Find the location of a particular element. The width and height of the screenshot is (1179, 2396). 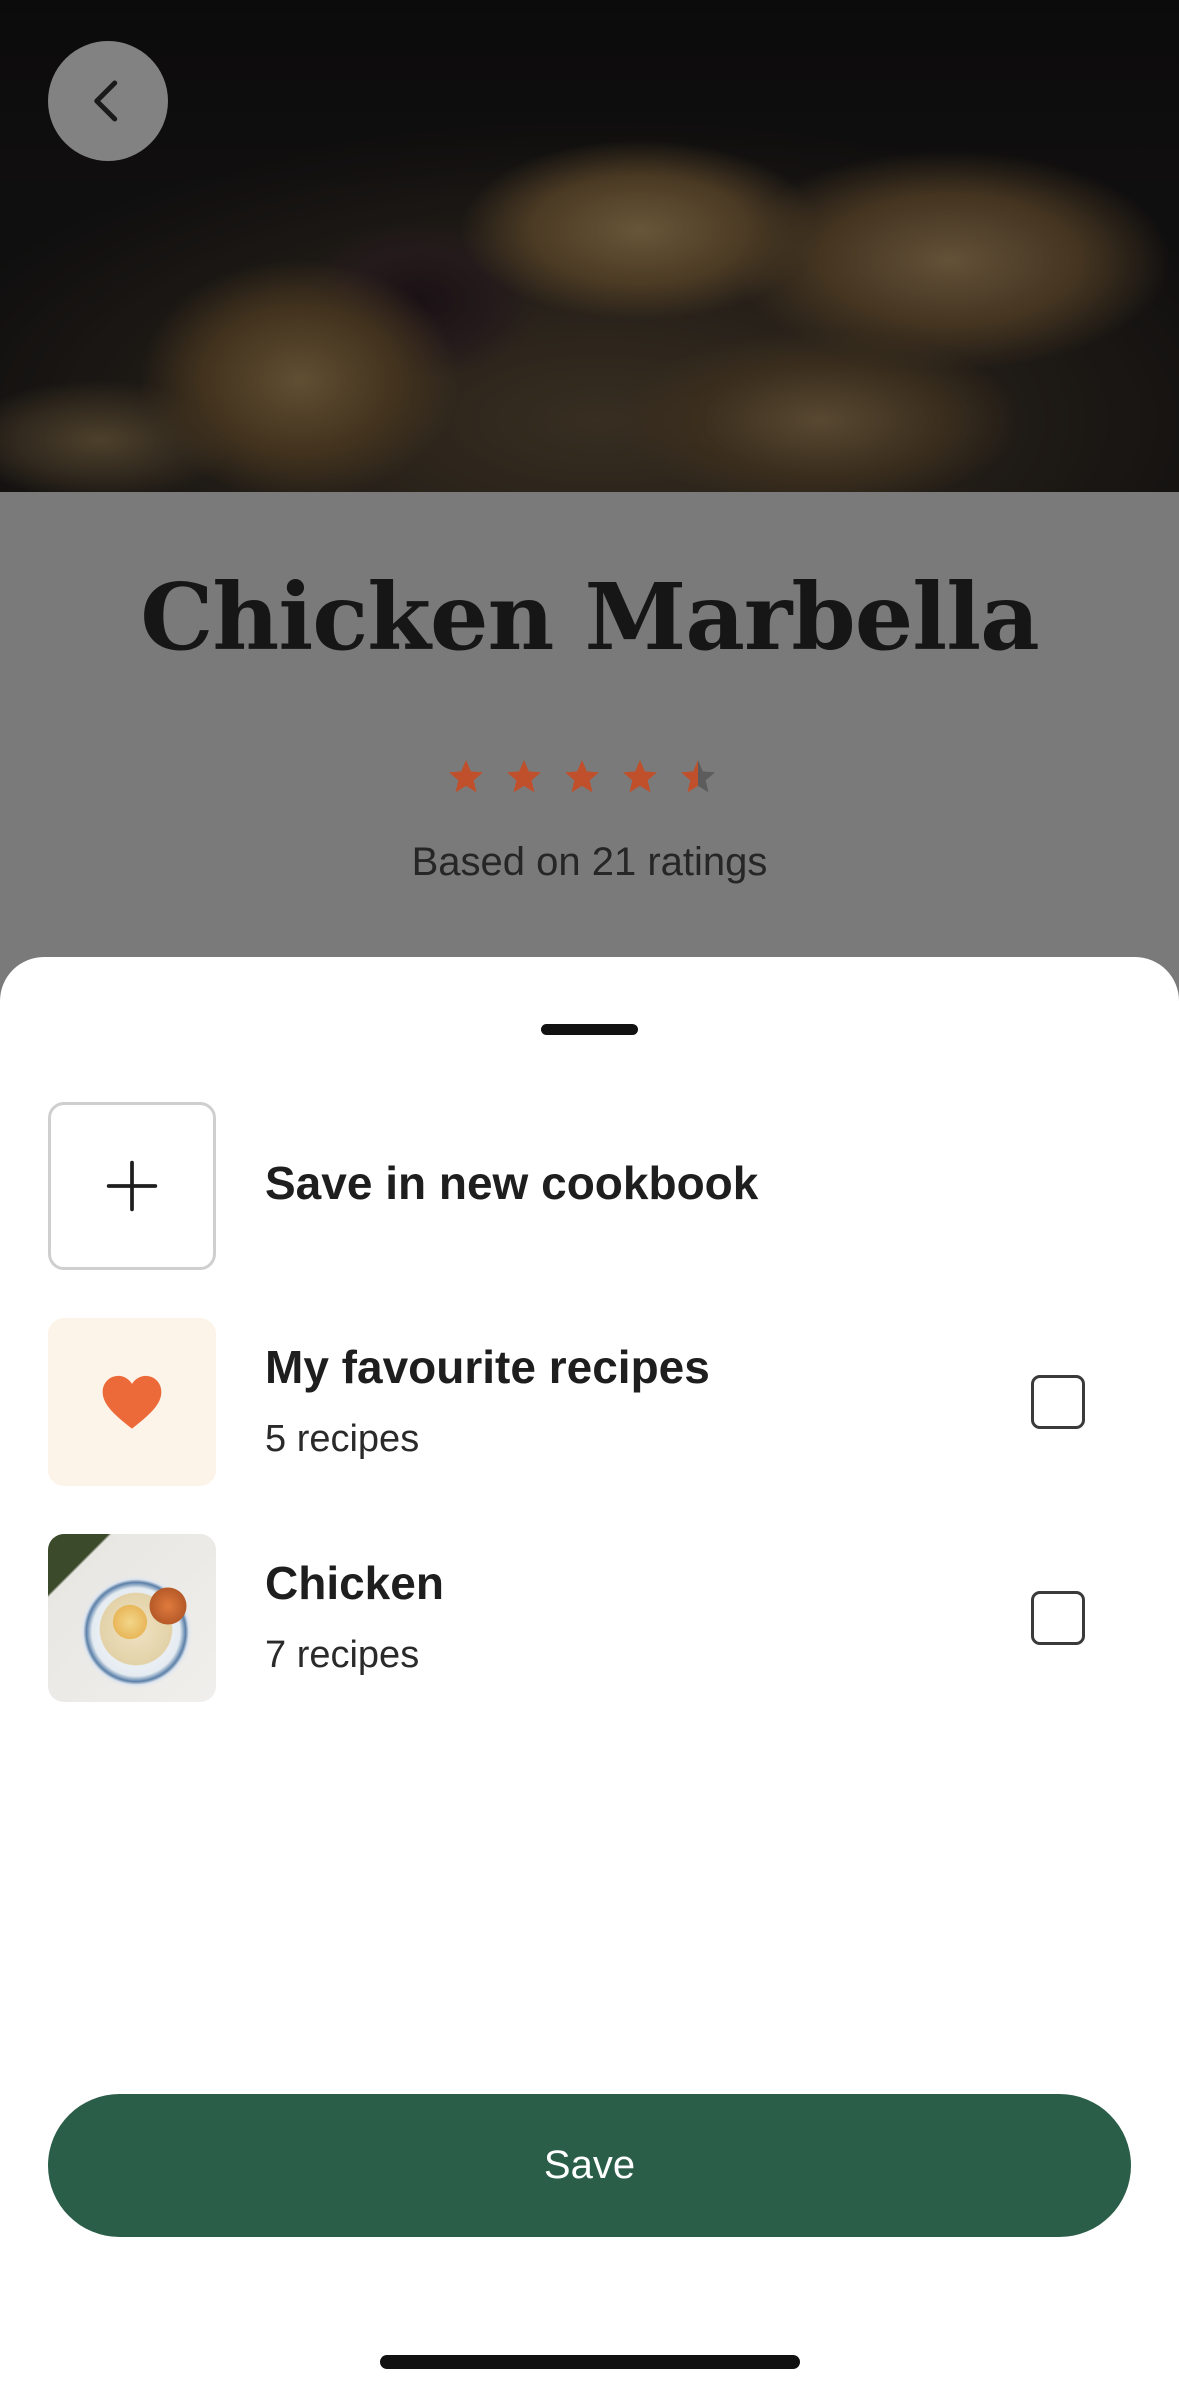

cookbook-title: My favourite recipes is located at coordinates (487, 1367).